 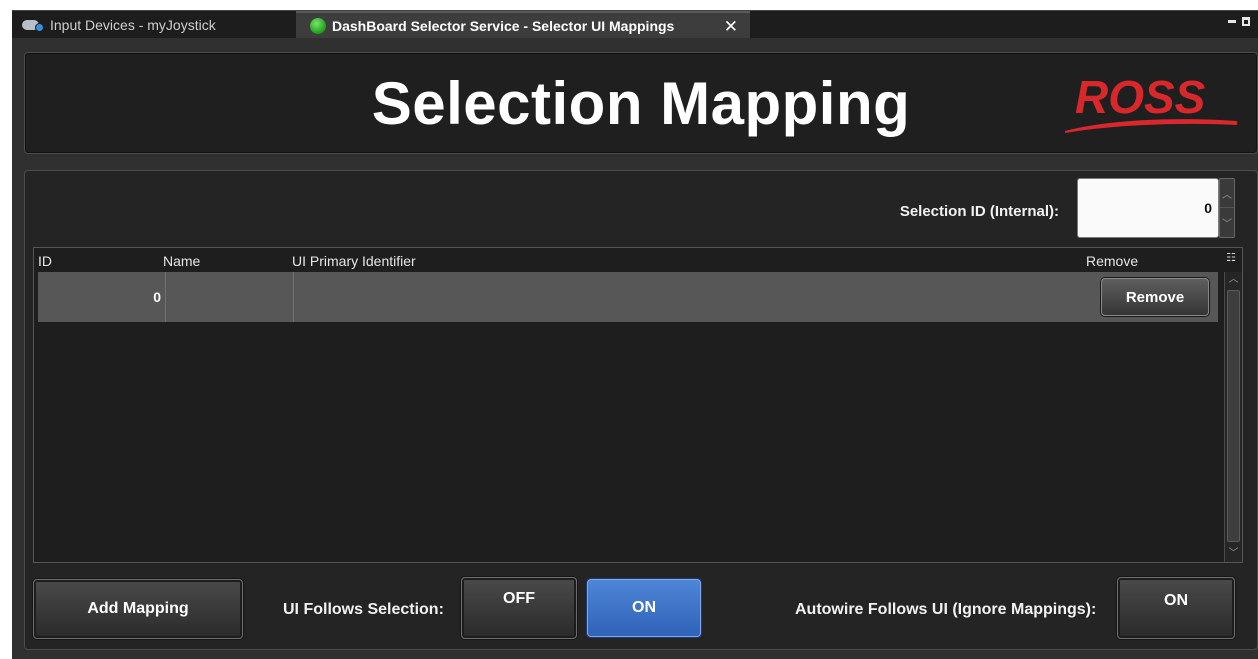 I want to click on remove-button: Remove, so click(x=1155, y=297).